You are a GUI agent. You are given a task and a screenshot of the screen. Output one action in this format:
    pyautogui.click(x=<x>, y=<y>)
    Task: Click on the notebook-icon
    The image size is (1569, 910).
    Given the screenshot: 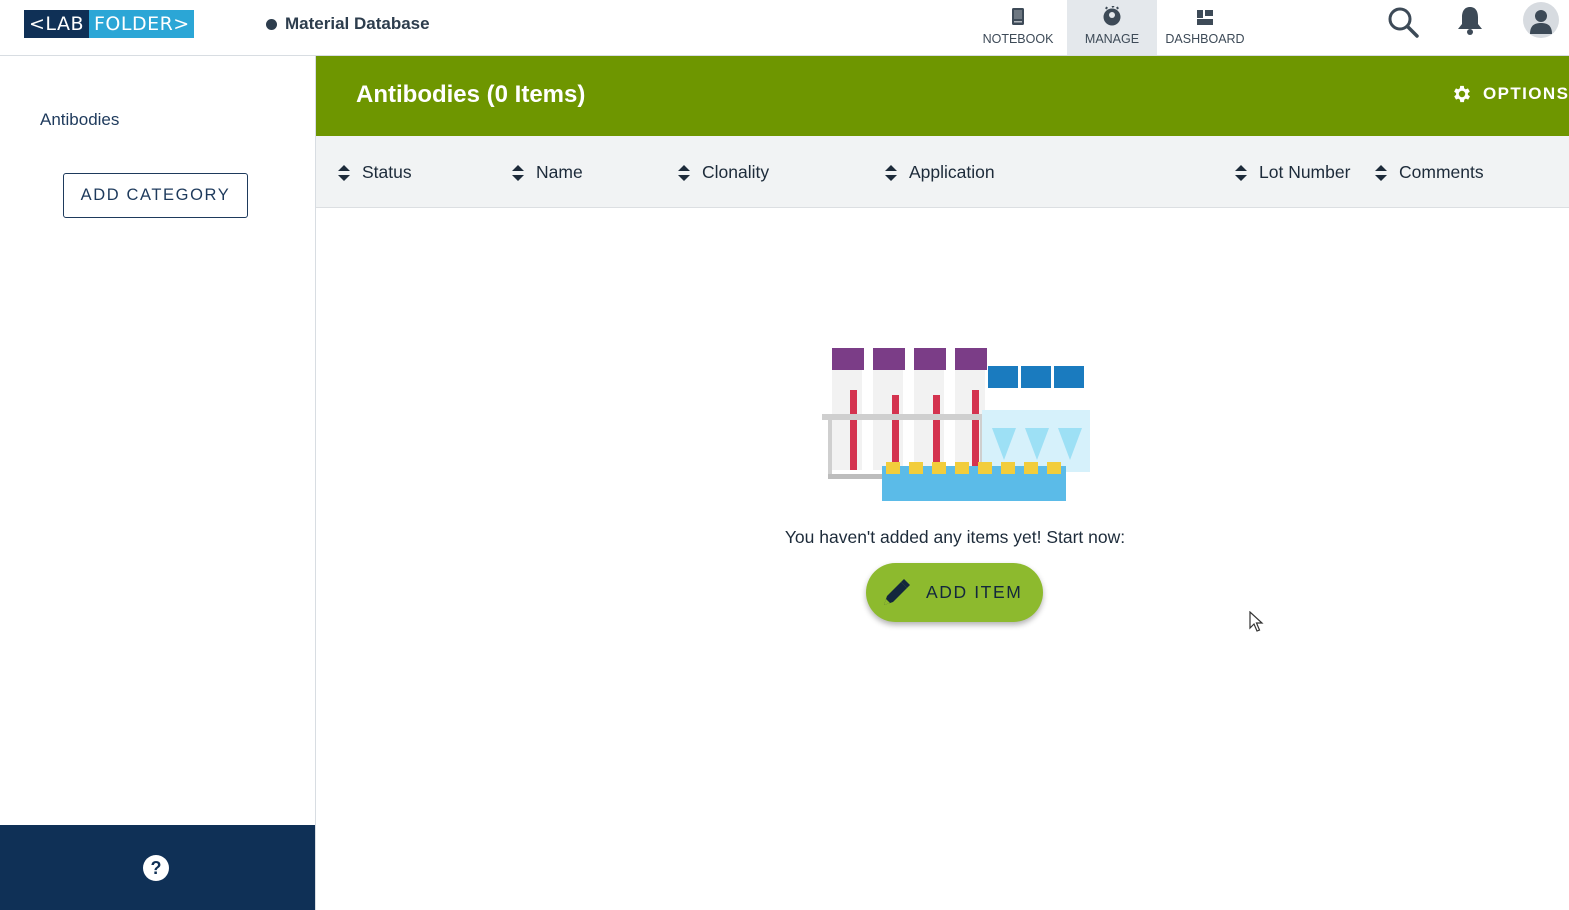 What is the action you would take?
    pyautogui.click(x=1018, y=16)
    